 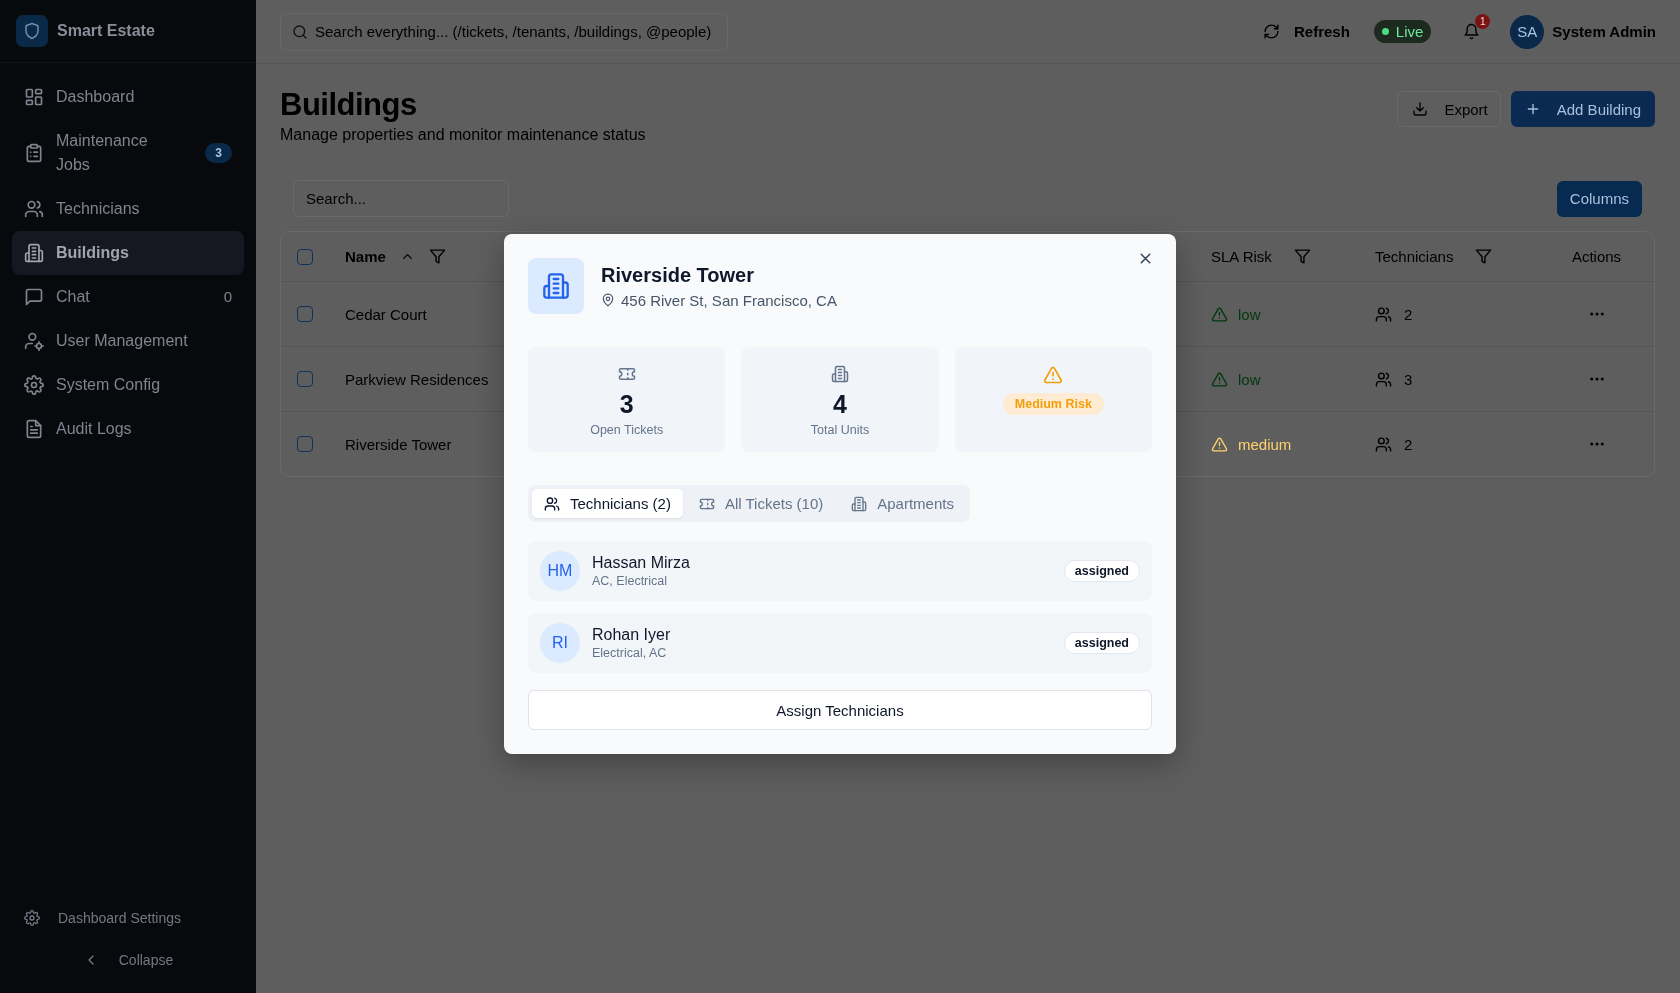 What do you see at coordinates (608, 300) in the screenshot?
I see `map-pin-icon` at bounding box center [608, 300].